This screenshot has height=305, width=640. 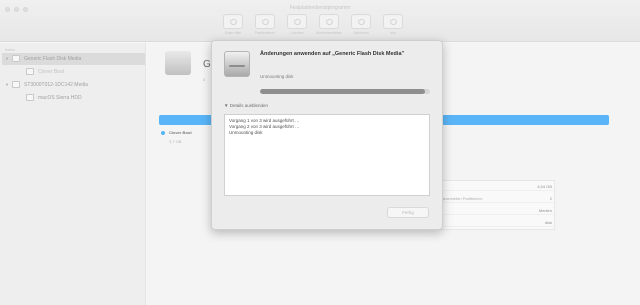 What do you see at coordinates (342, 91) in the screenshot?
I see `progress-fill` at bounding box center [342, 91].